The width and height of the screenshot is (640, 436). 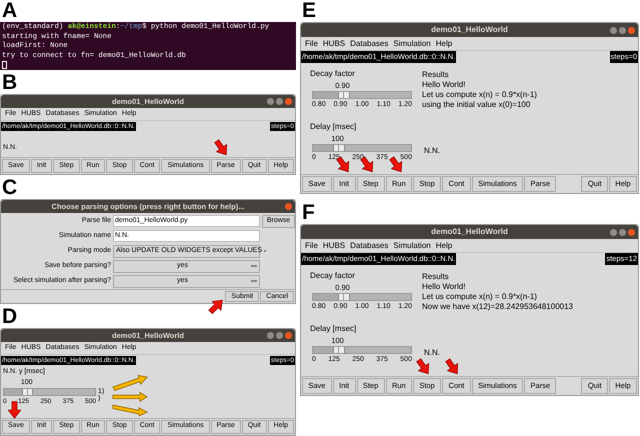 What do you see at coordinates (9, 11) in the screenshot?
I see `panel-letter: A` at bounding box center [9, 11].